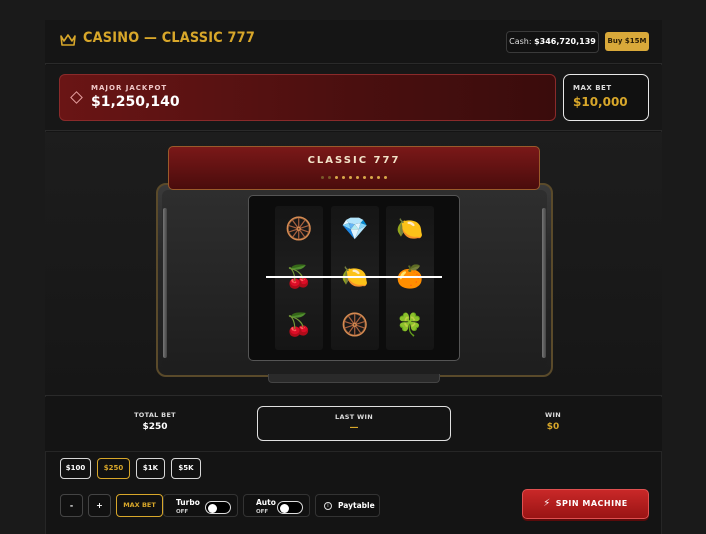 The image size is (706, 534). What do you see at coordinates (113, 468) in the screenshot?
I see `chip-250: $250` at bounding box center [113, 468].